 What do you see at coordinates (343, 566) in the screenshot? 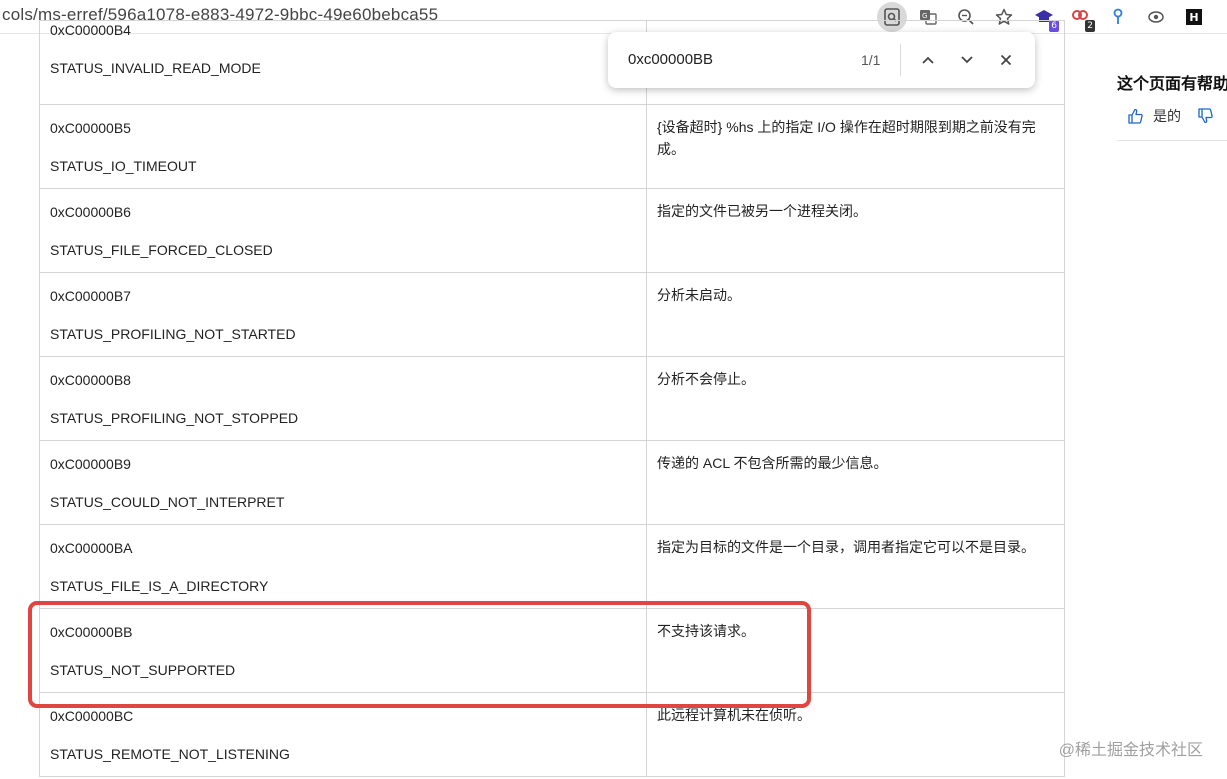
I see `code-cell: 0xC00000BA STATUS_FILE_IS_A_DIRECTORY` at bounding box center [343, 566].